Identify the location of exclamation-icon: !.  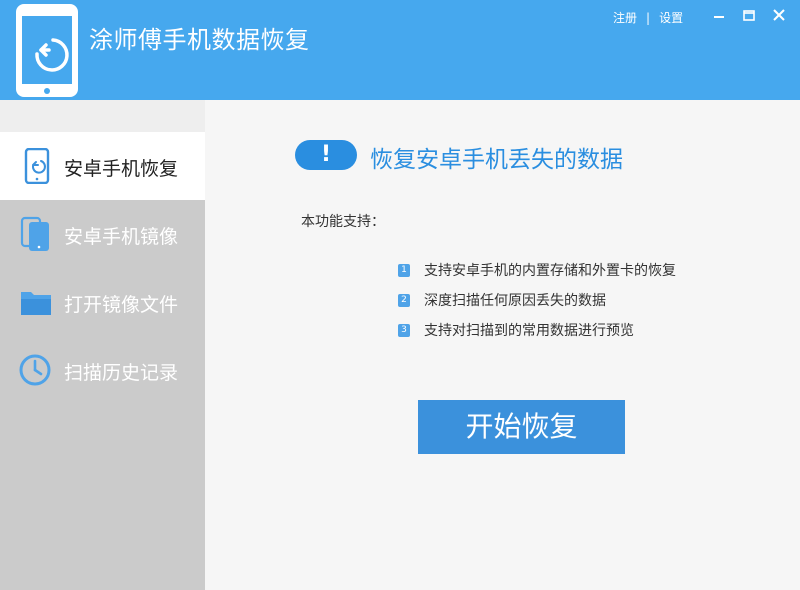
(326, 154).